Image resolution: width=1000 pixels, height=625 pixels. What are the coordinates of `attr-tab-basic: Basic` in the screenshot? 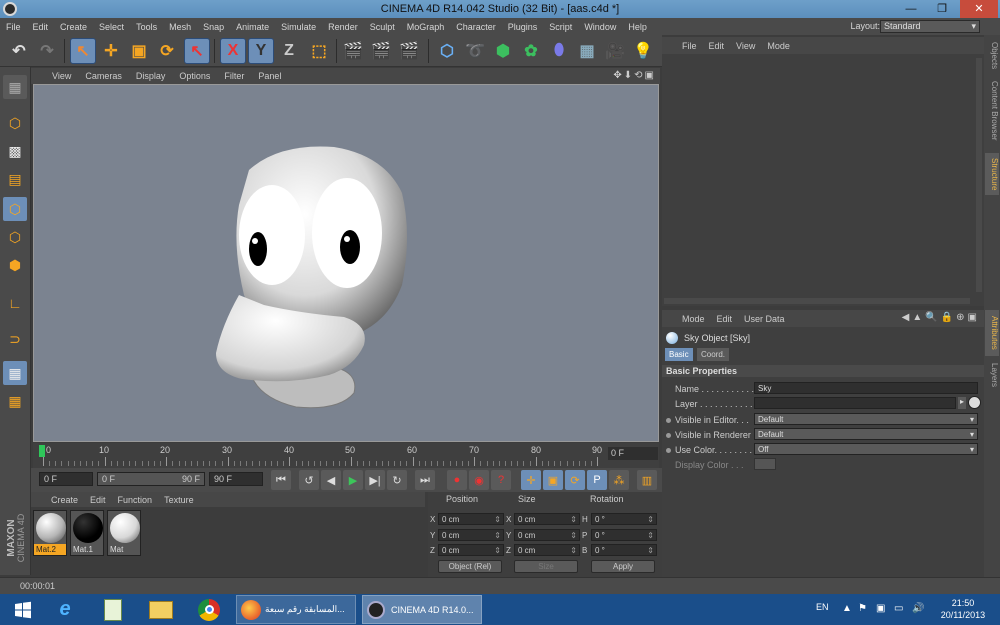 It's located at (679, 354).